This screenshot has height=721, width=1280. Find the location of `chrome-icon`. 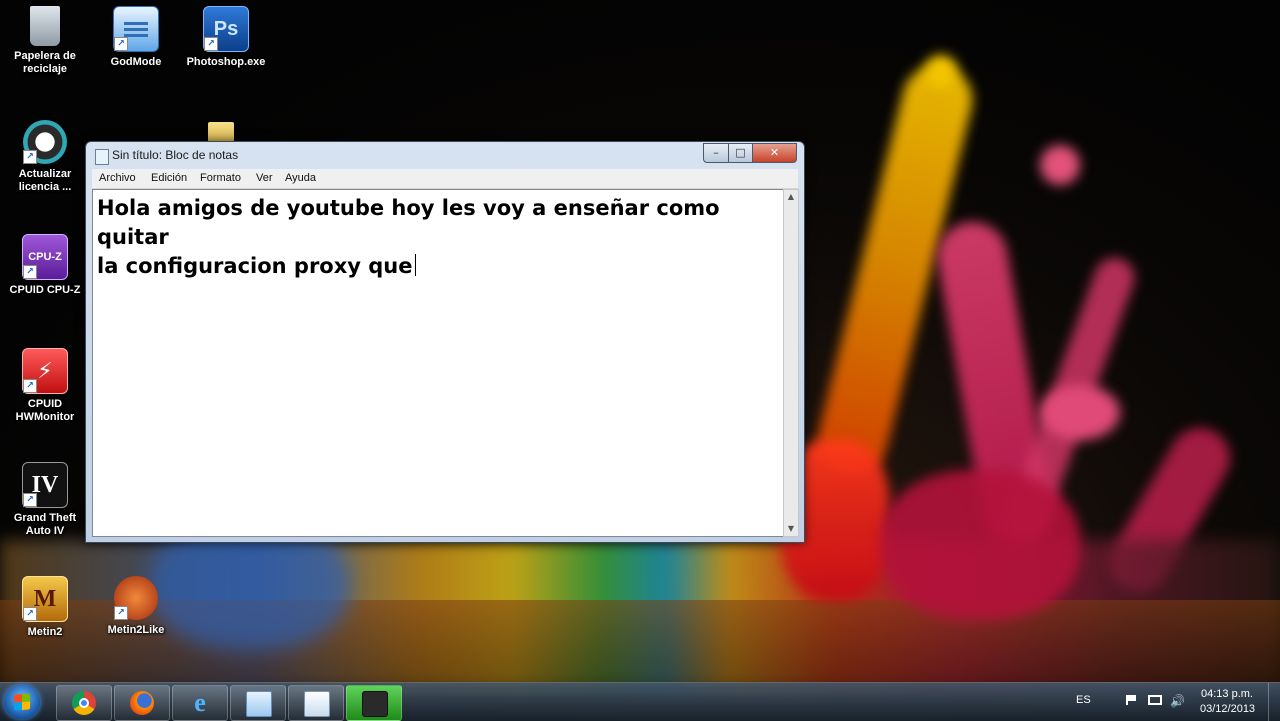

chrome-icon is located at coordinates (84, 703).